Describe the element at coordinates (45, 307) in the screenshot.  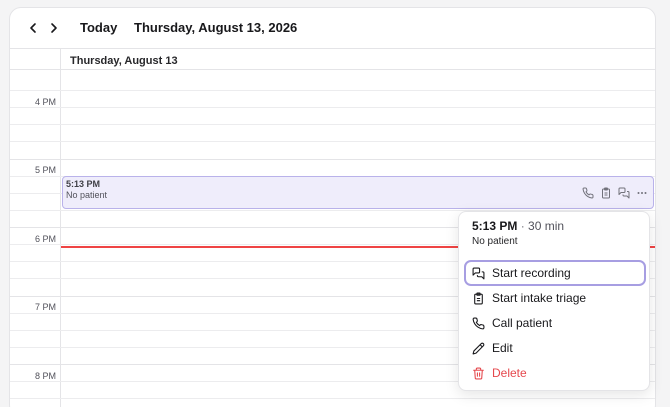
I see `hour-label: 7 PM` at that location.